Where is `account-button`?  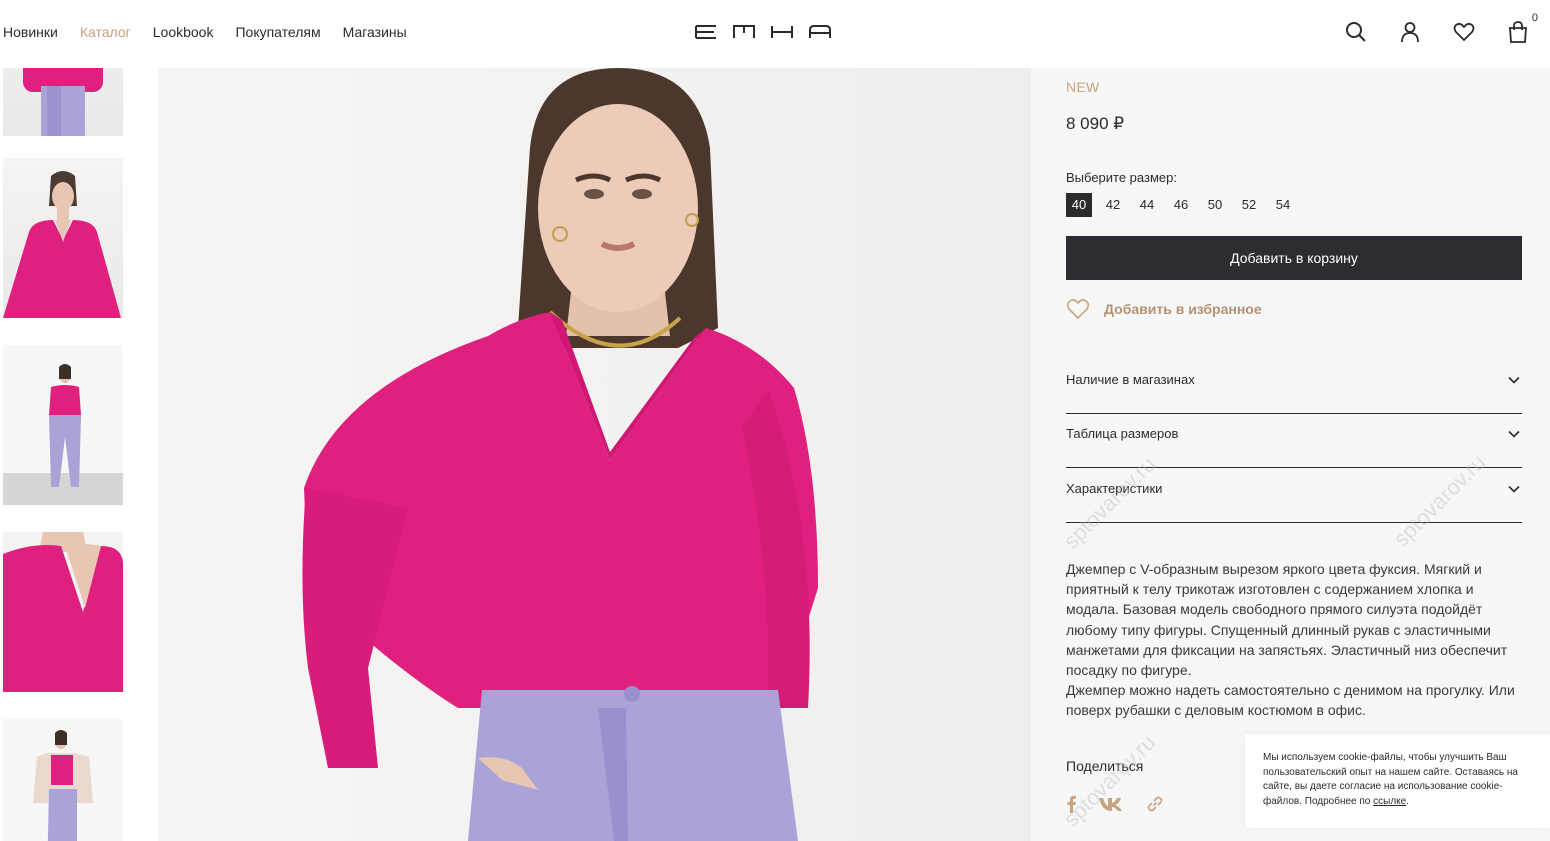
account-button is located at coordinates (1410, 32).